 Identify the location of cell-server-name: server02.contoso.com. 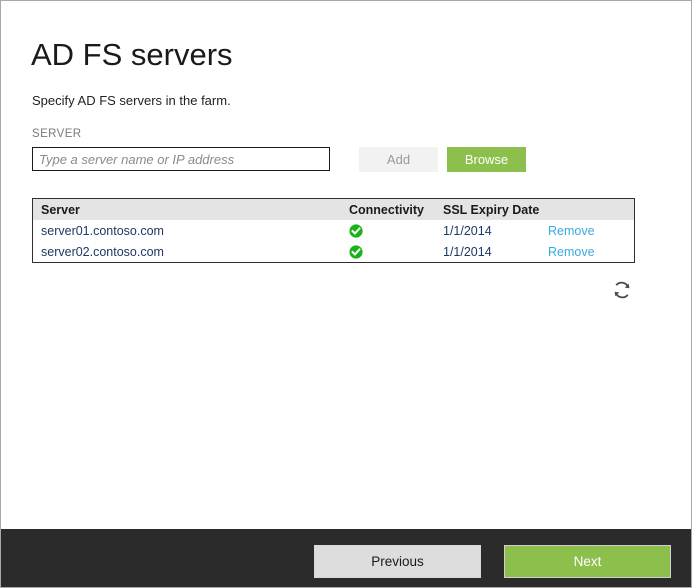
(102, 251).